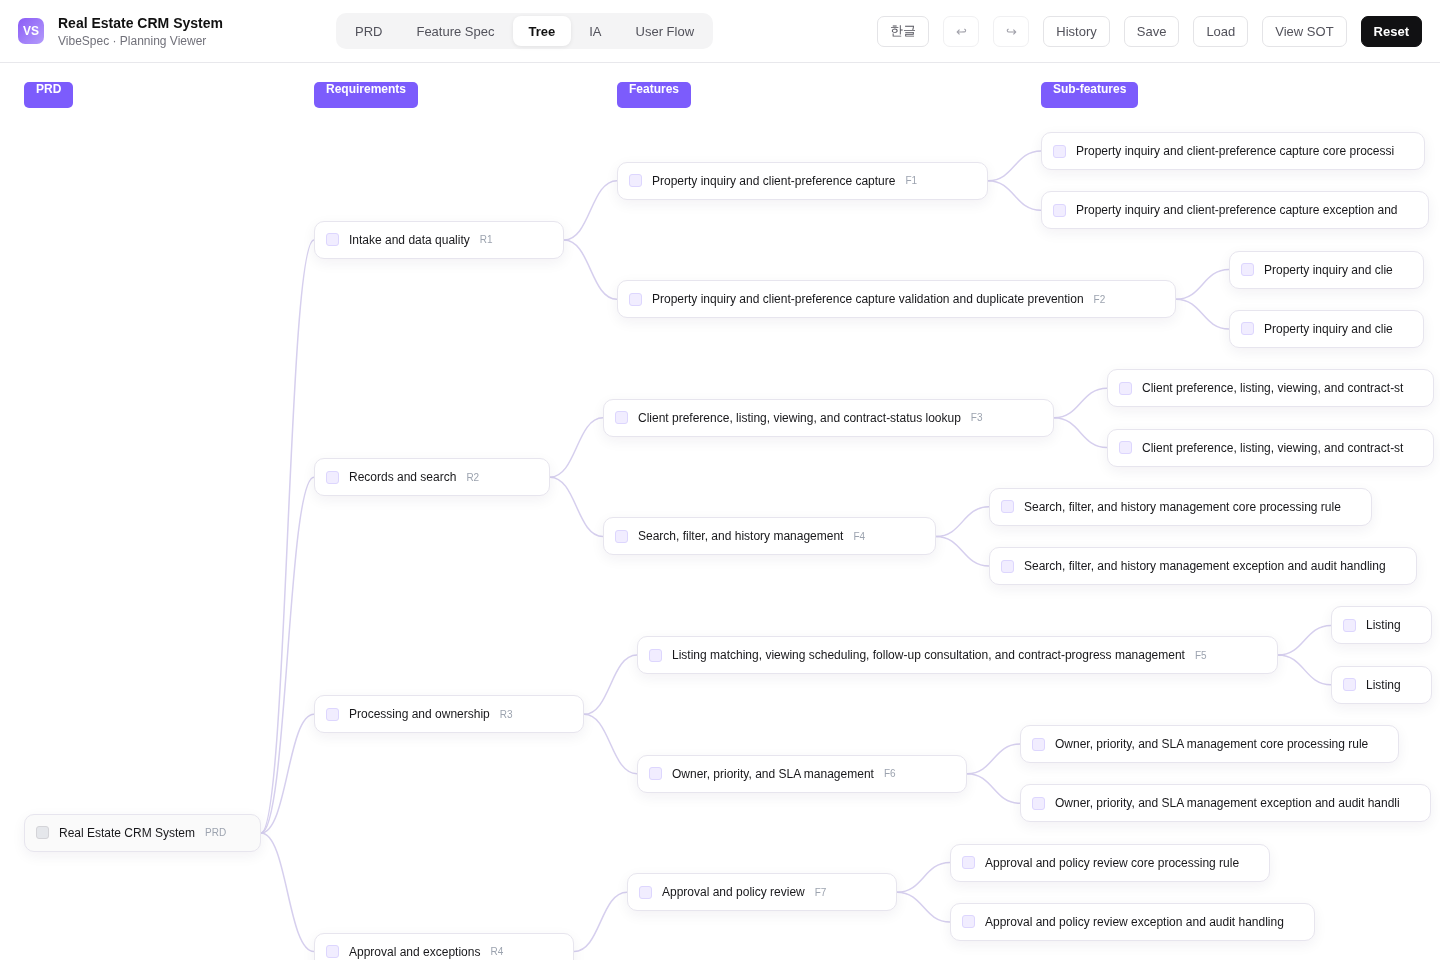 The height and width of the screenshot is (960, 1440). I want to click on tree-node: Search, filter, and history management core processing rule, so click(1180, 506).